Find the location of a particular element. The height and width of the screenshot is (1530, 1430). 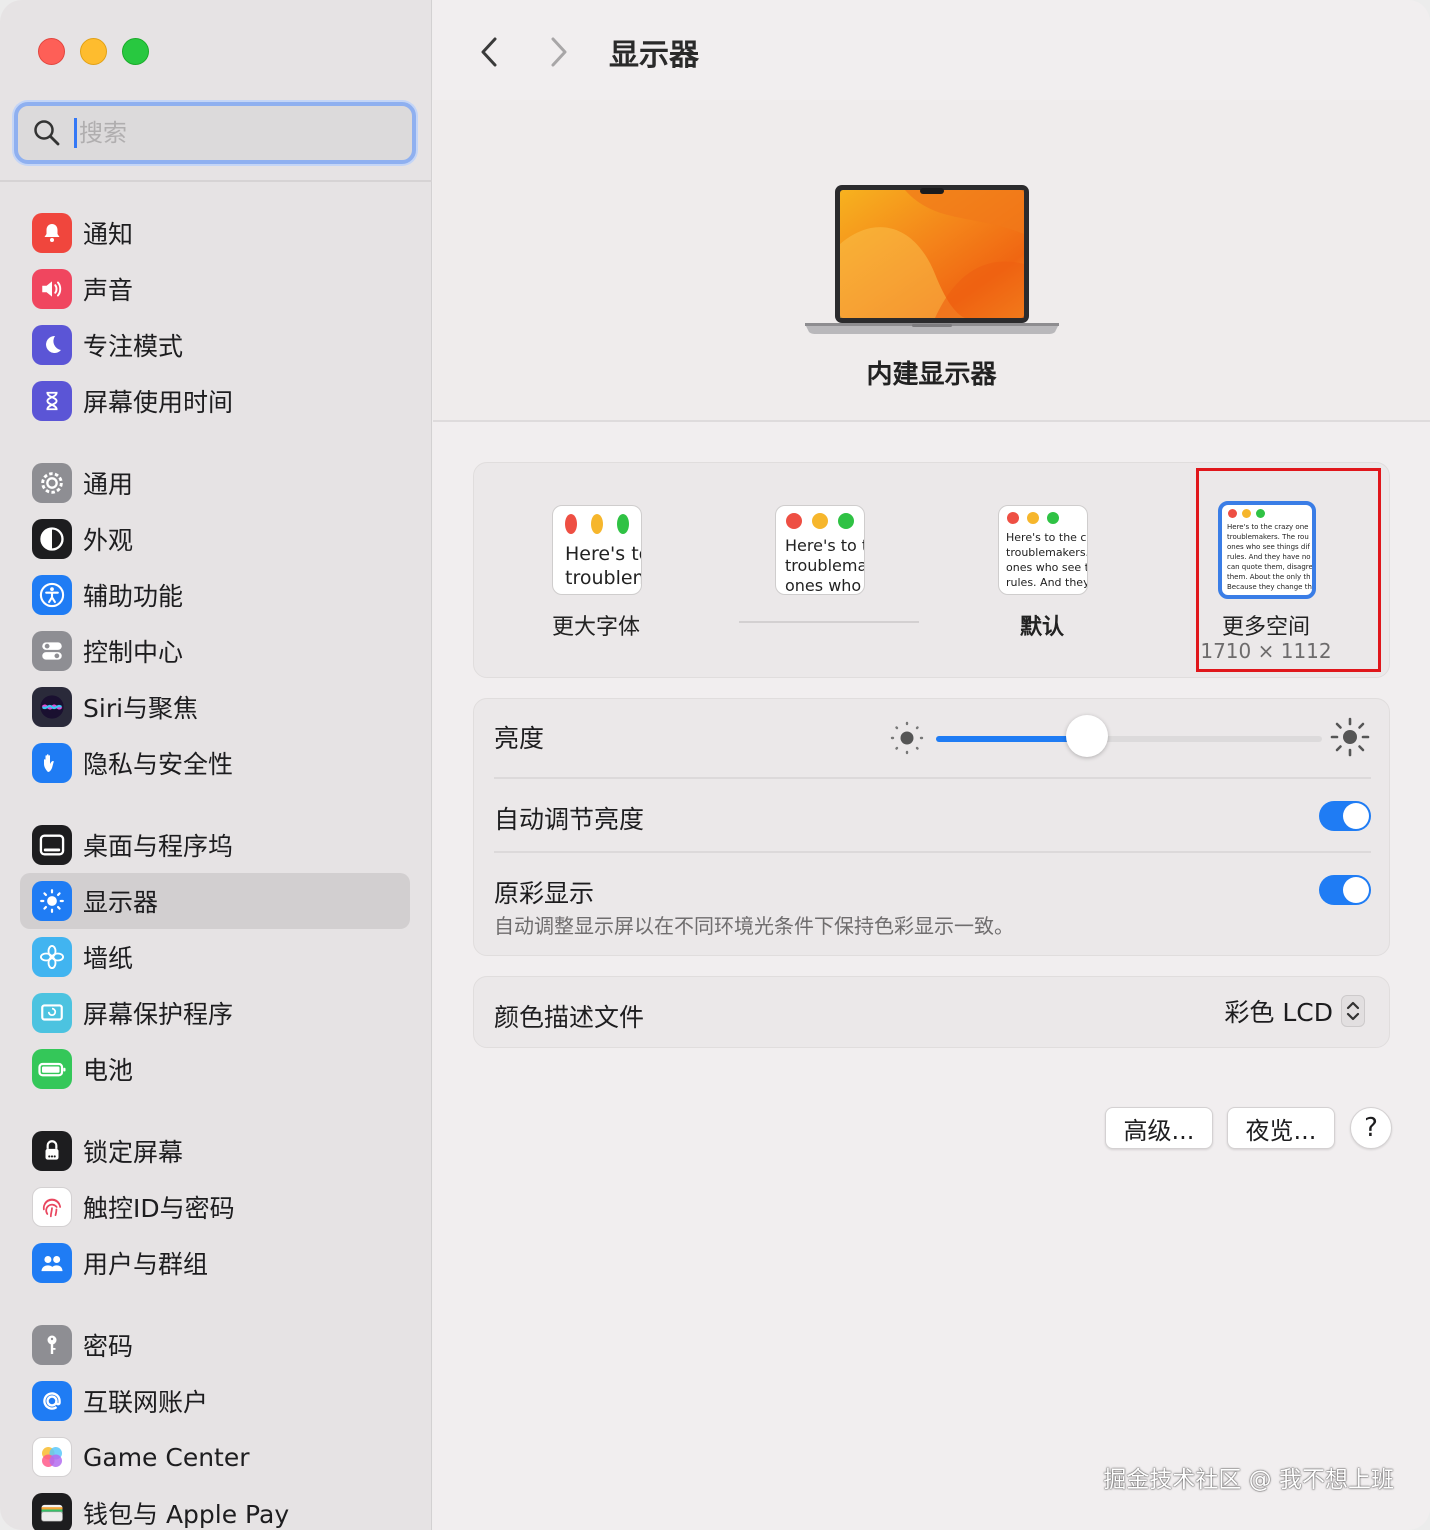

brightness-slider-knob is located at coordinates (1086, 736).